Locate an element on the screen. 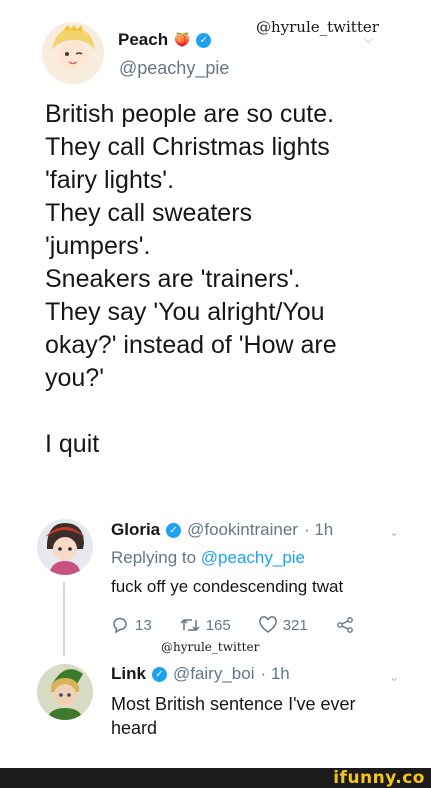 This screenshot has width=431, height=788. share-button is located at coordinates (345, 625).